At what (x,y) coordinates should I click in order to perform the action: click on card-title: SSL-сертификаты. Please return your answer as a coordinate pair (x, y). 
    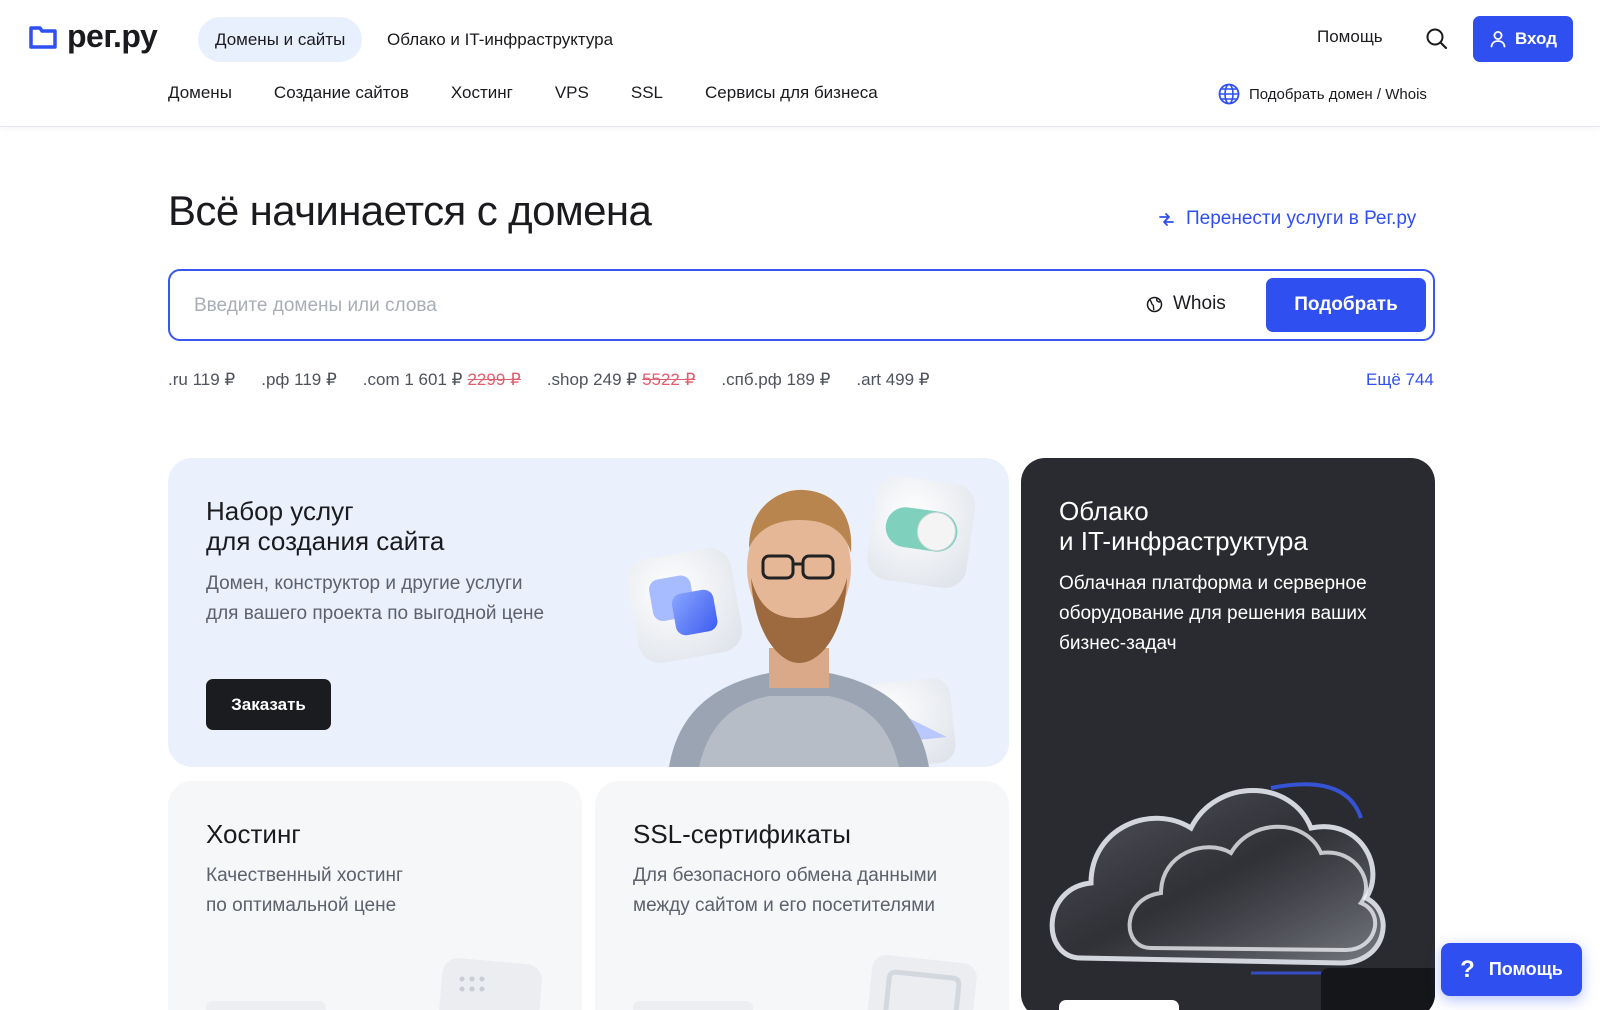
    Looking at the image, I should click on (742, 834).